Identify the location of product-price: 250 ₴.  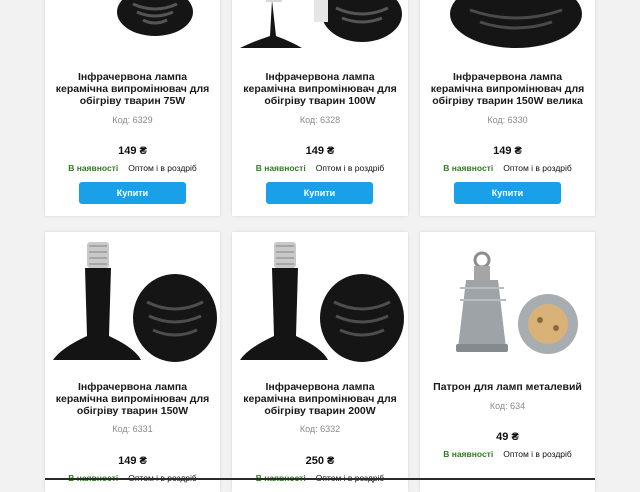
(320, 461).